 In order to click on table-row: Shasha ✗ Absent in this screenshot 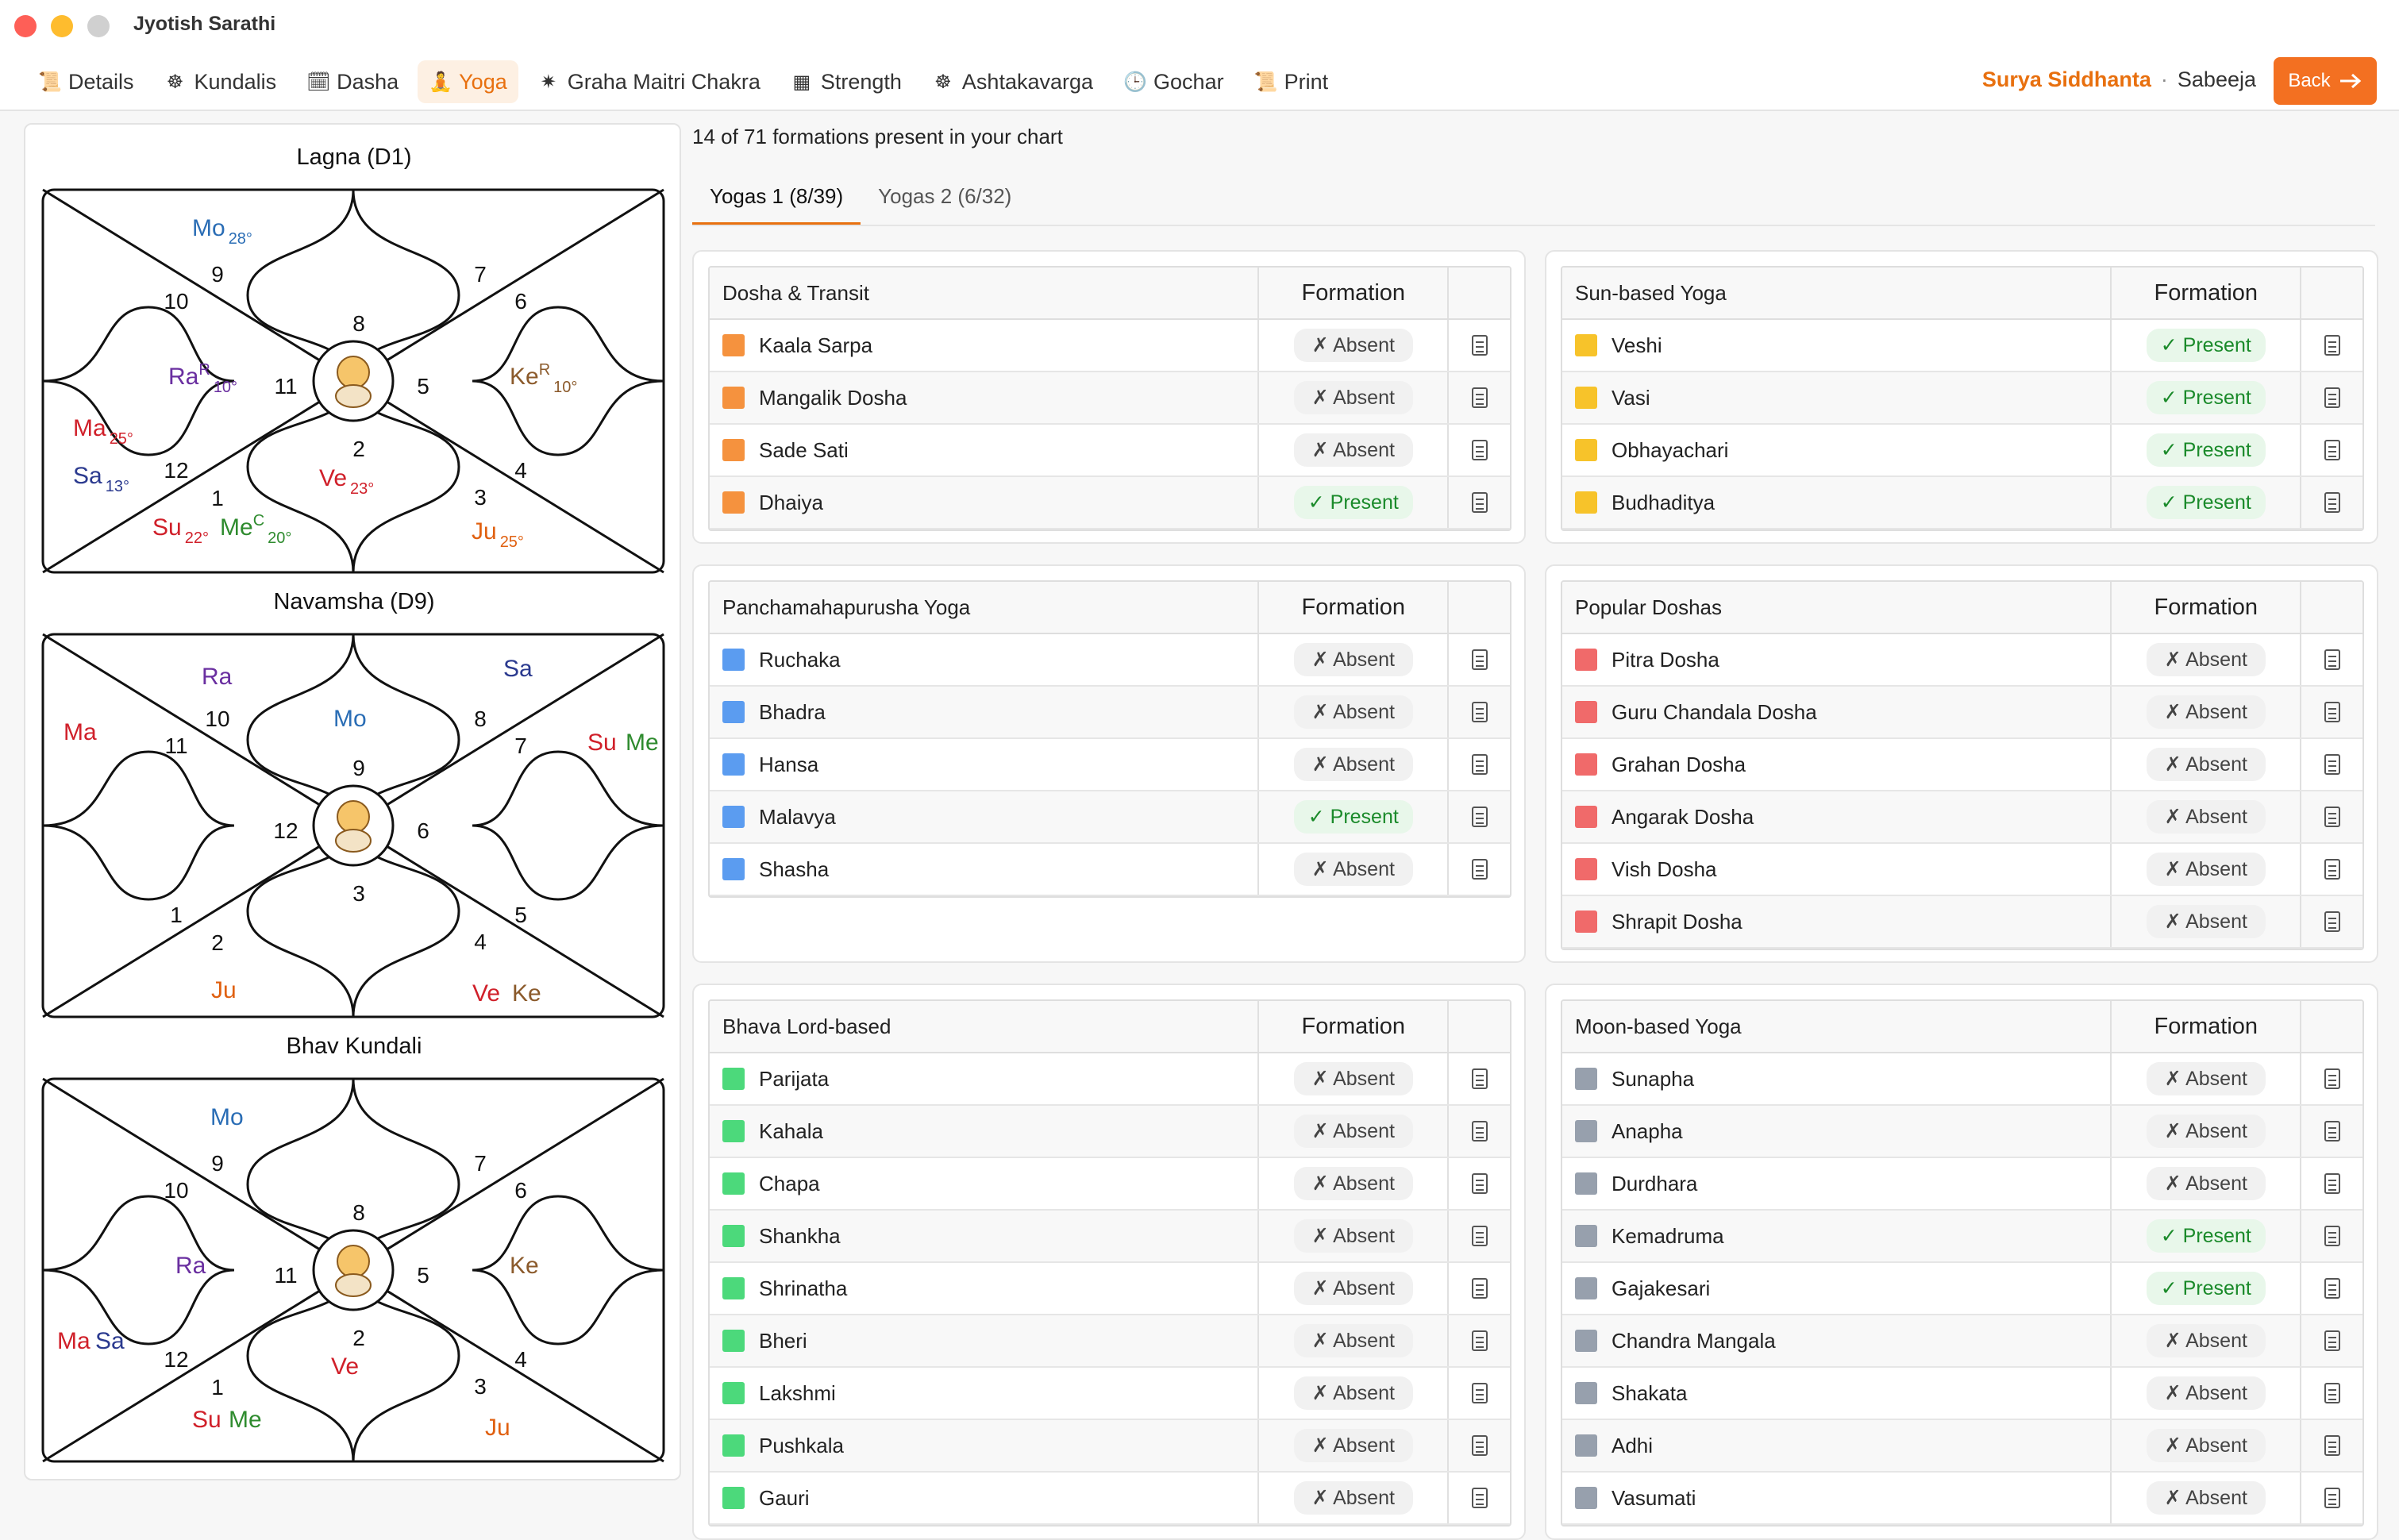, I will do `click(1110, 870)`.